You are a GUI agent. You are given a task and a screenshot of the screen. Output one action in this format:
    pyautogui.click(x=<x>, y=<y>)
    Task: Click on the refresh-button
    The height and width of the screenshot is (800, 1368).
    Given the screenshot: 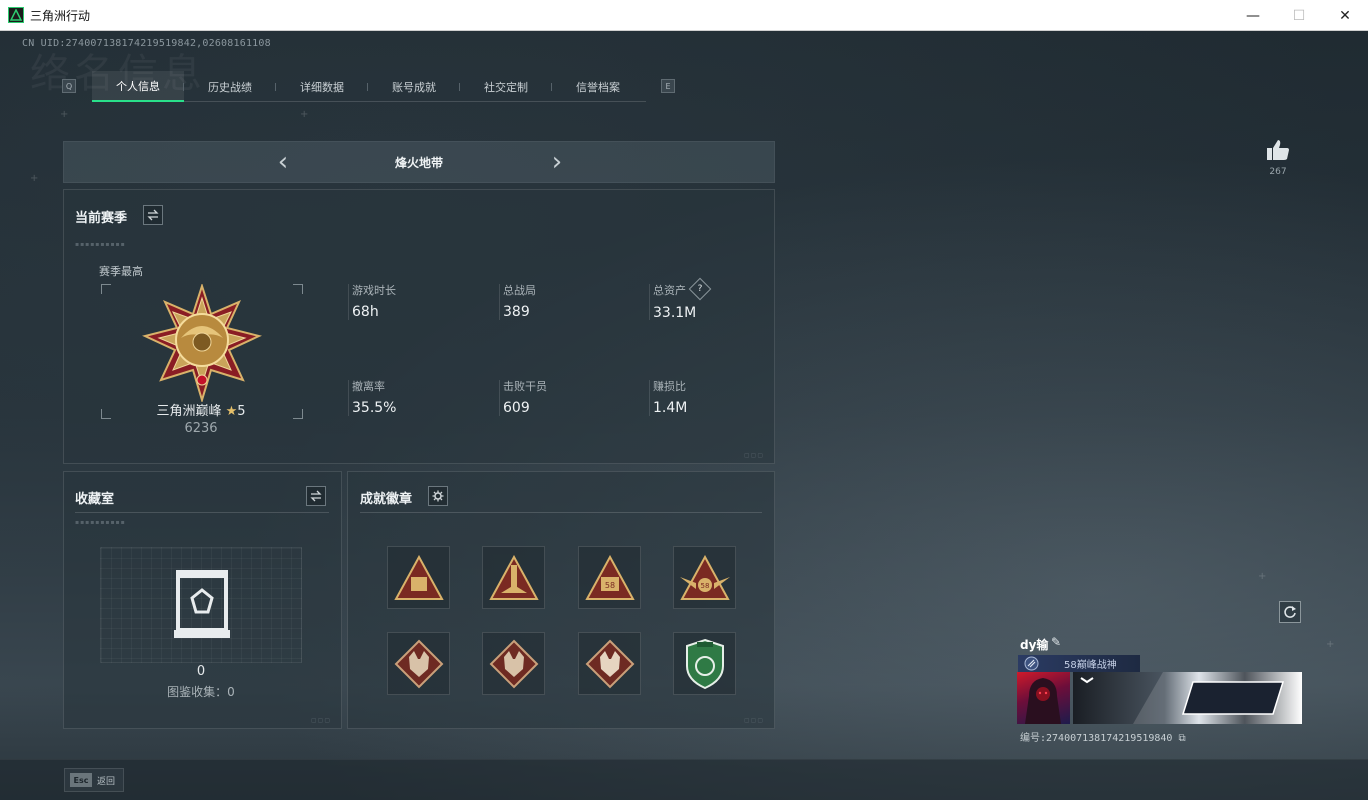 What is the action you would take?
    pyautogui.click(x=1290, y=612)
    